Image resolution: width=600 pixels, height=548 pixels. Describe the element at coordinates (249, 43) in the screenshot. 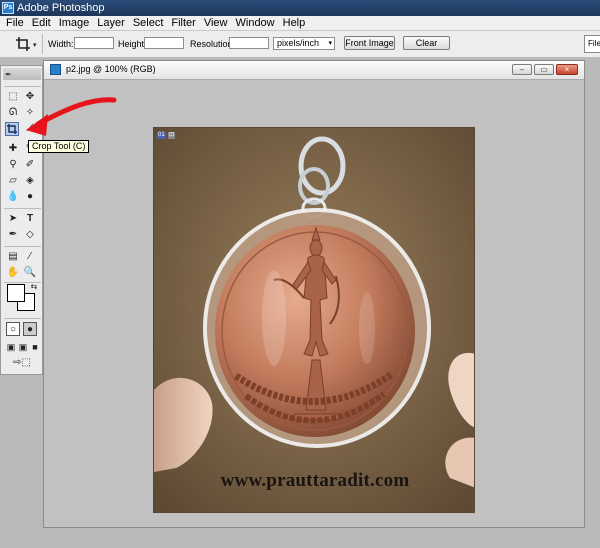

I see `resolution-field` at that location.